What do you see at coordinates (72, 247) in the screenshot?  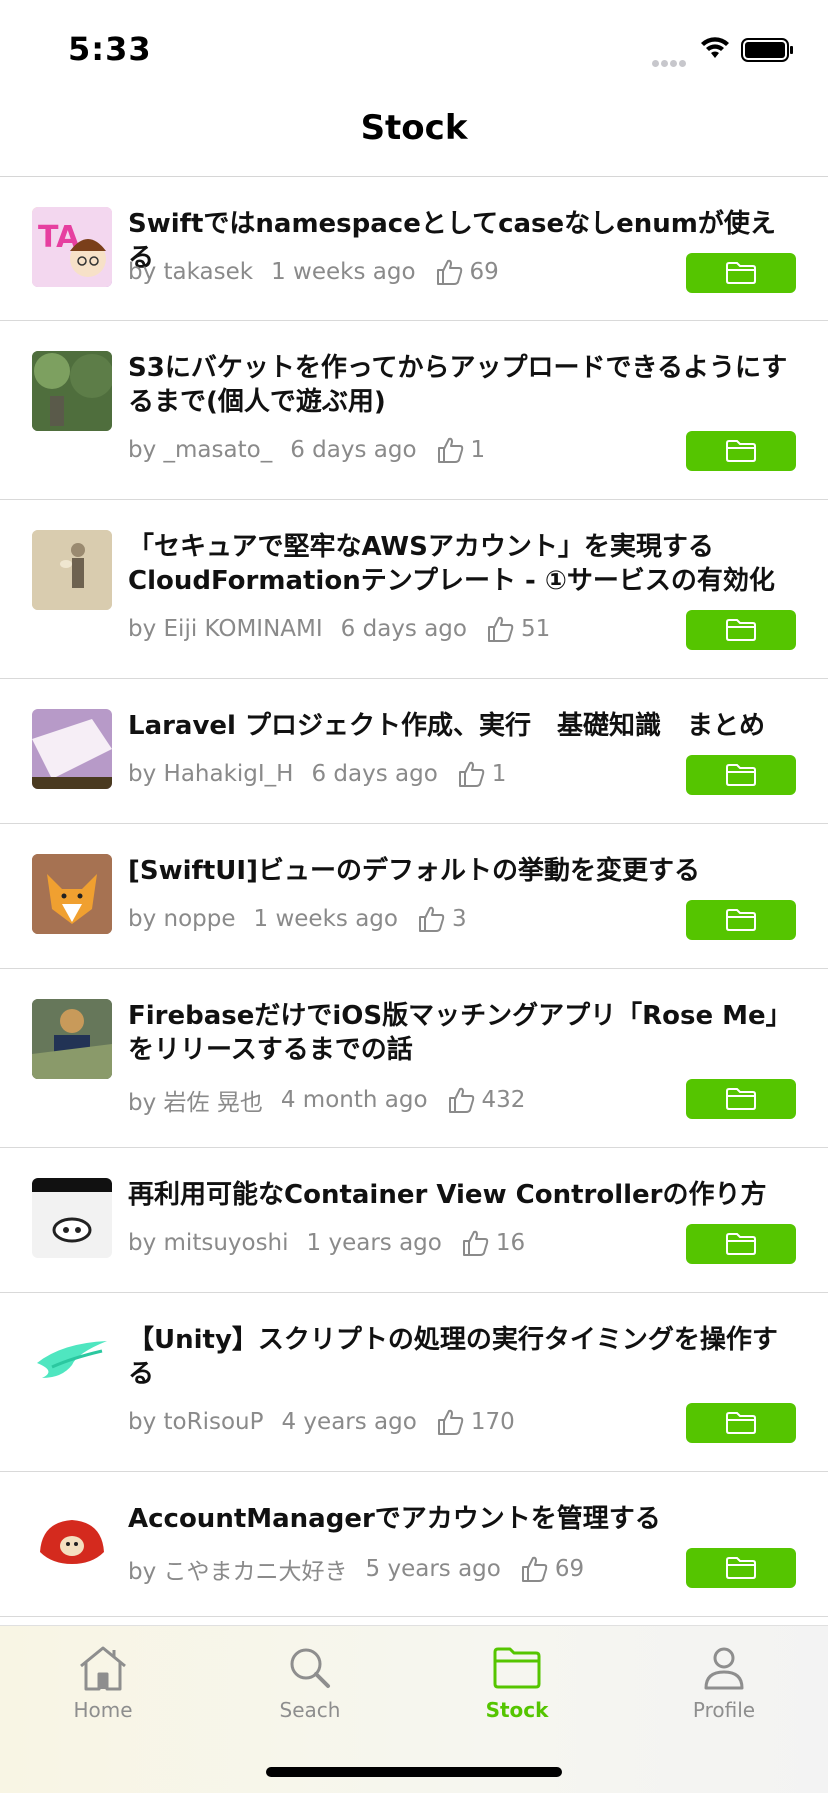 I see `avatar: TA` at bounding box center [72, 247].